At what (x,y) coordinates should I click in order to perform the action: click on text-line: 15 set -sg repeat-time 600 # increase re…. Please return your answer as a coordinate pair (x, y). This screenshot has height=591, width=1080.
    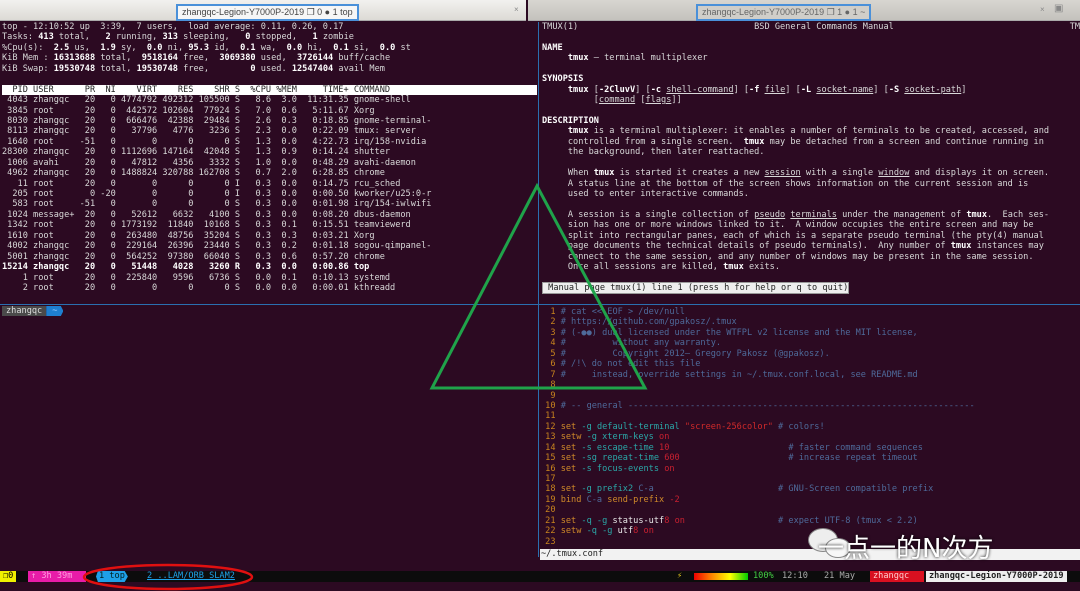
    Looking at the image, I should click on (810, 458).